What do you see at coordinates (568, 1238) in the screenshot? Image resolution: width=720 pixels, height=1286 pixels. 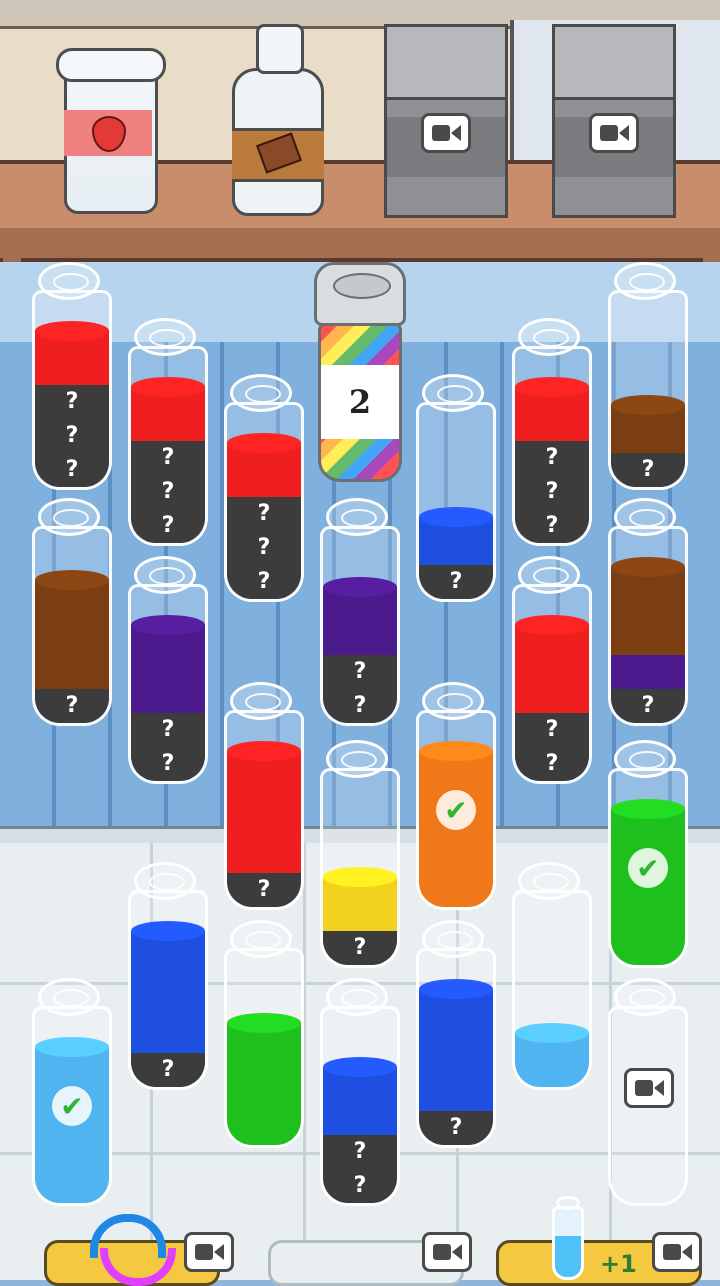 I see `extra-tube-icon` at bounding box center [568, 1238].